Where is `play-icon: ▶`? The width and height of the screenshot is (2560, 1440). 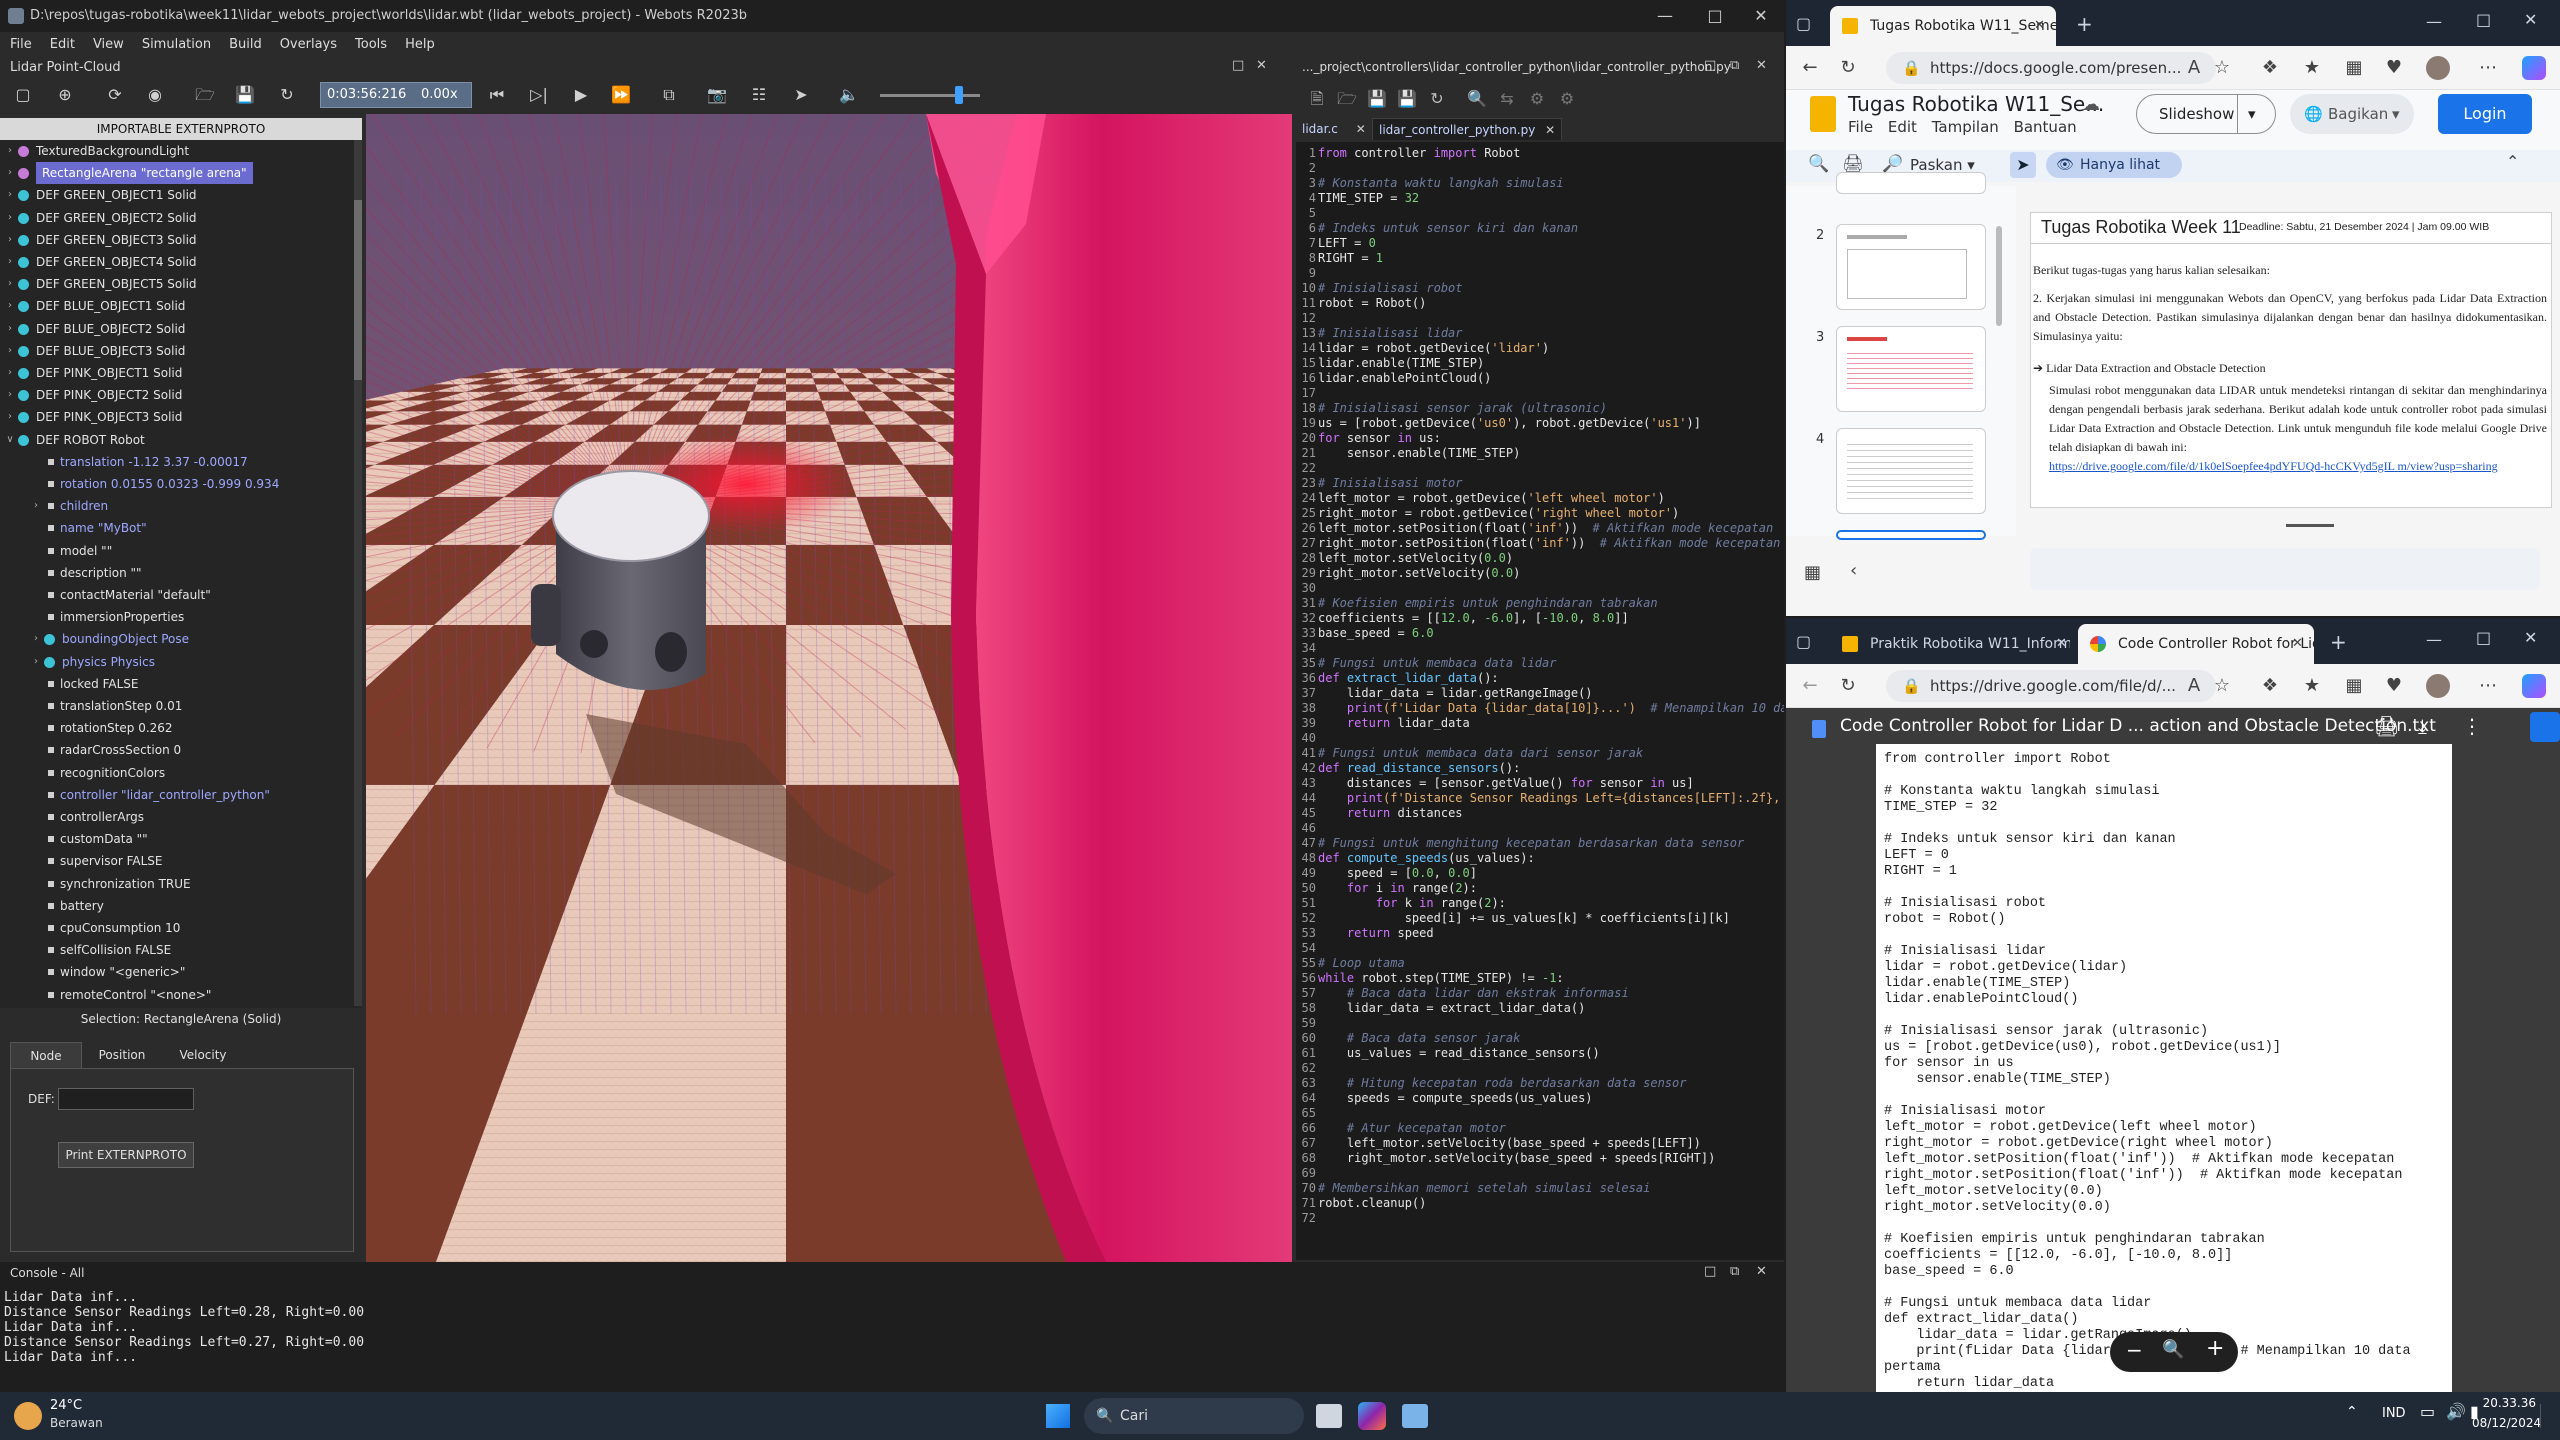 play-icon: ▶ is located at coordinates (581, 95).